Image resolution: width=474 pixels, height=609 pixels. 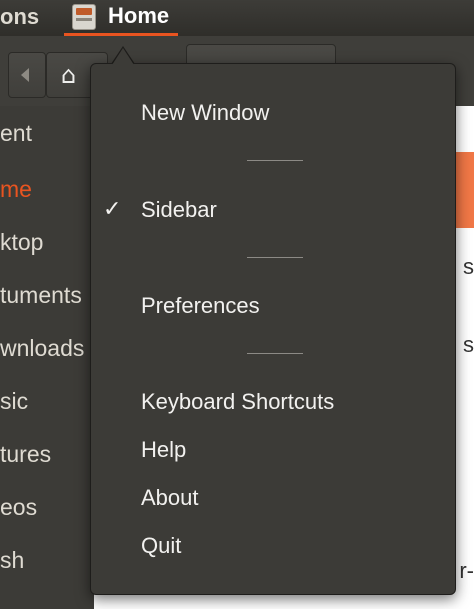 I want to click on sidebar-item-recent: ent, so click(x=16, y=133).